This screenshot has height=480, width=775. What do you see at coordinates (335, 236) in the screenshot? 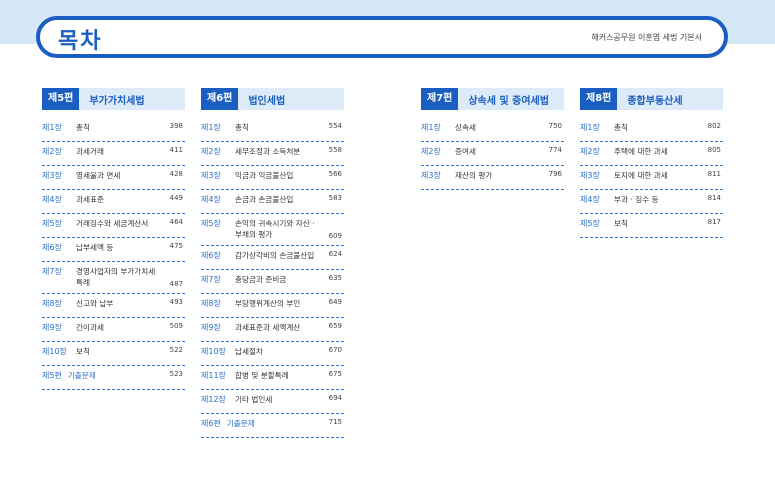
I see `page-number: 609` at bounding box center [335, 236].